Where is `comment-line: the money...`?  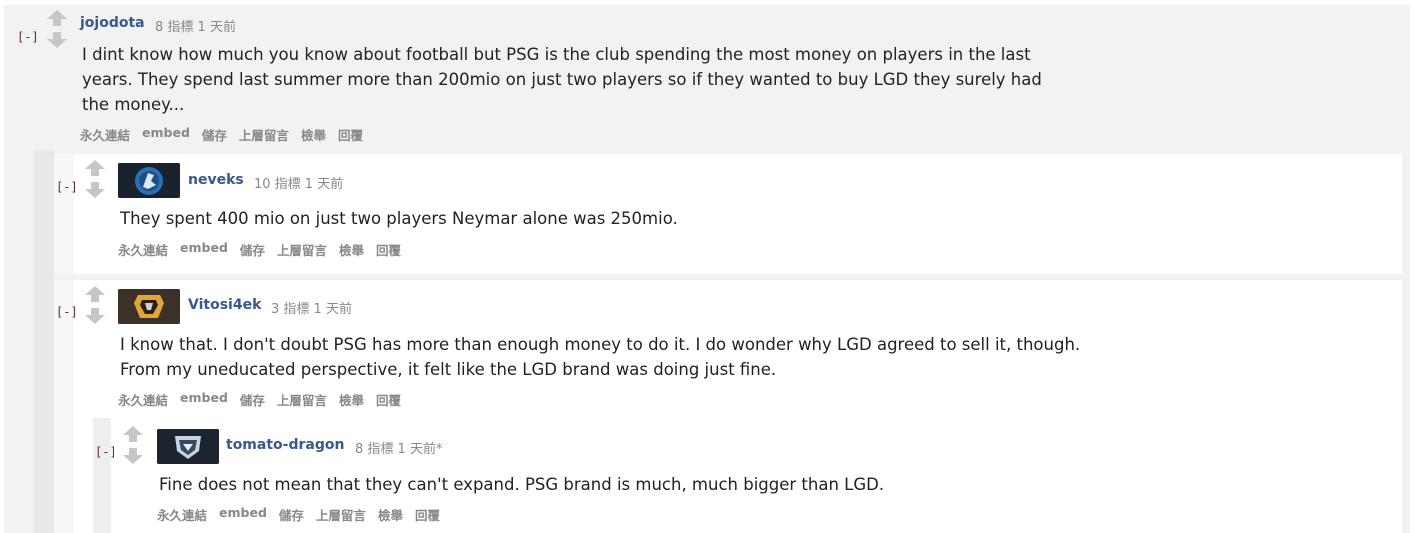 comment-line: the money... is located at coordinates (133, 104).